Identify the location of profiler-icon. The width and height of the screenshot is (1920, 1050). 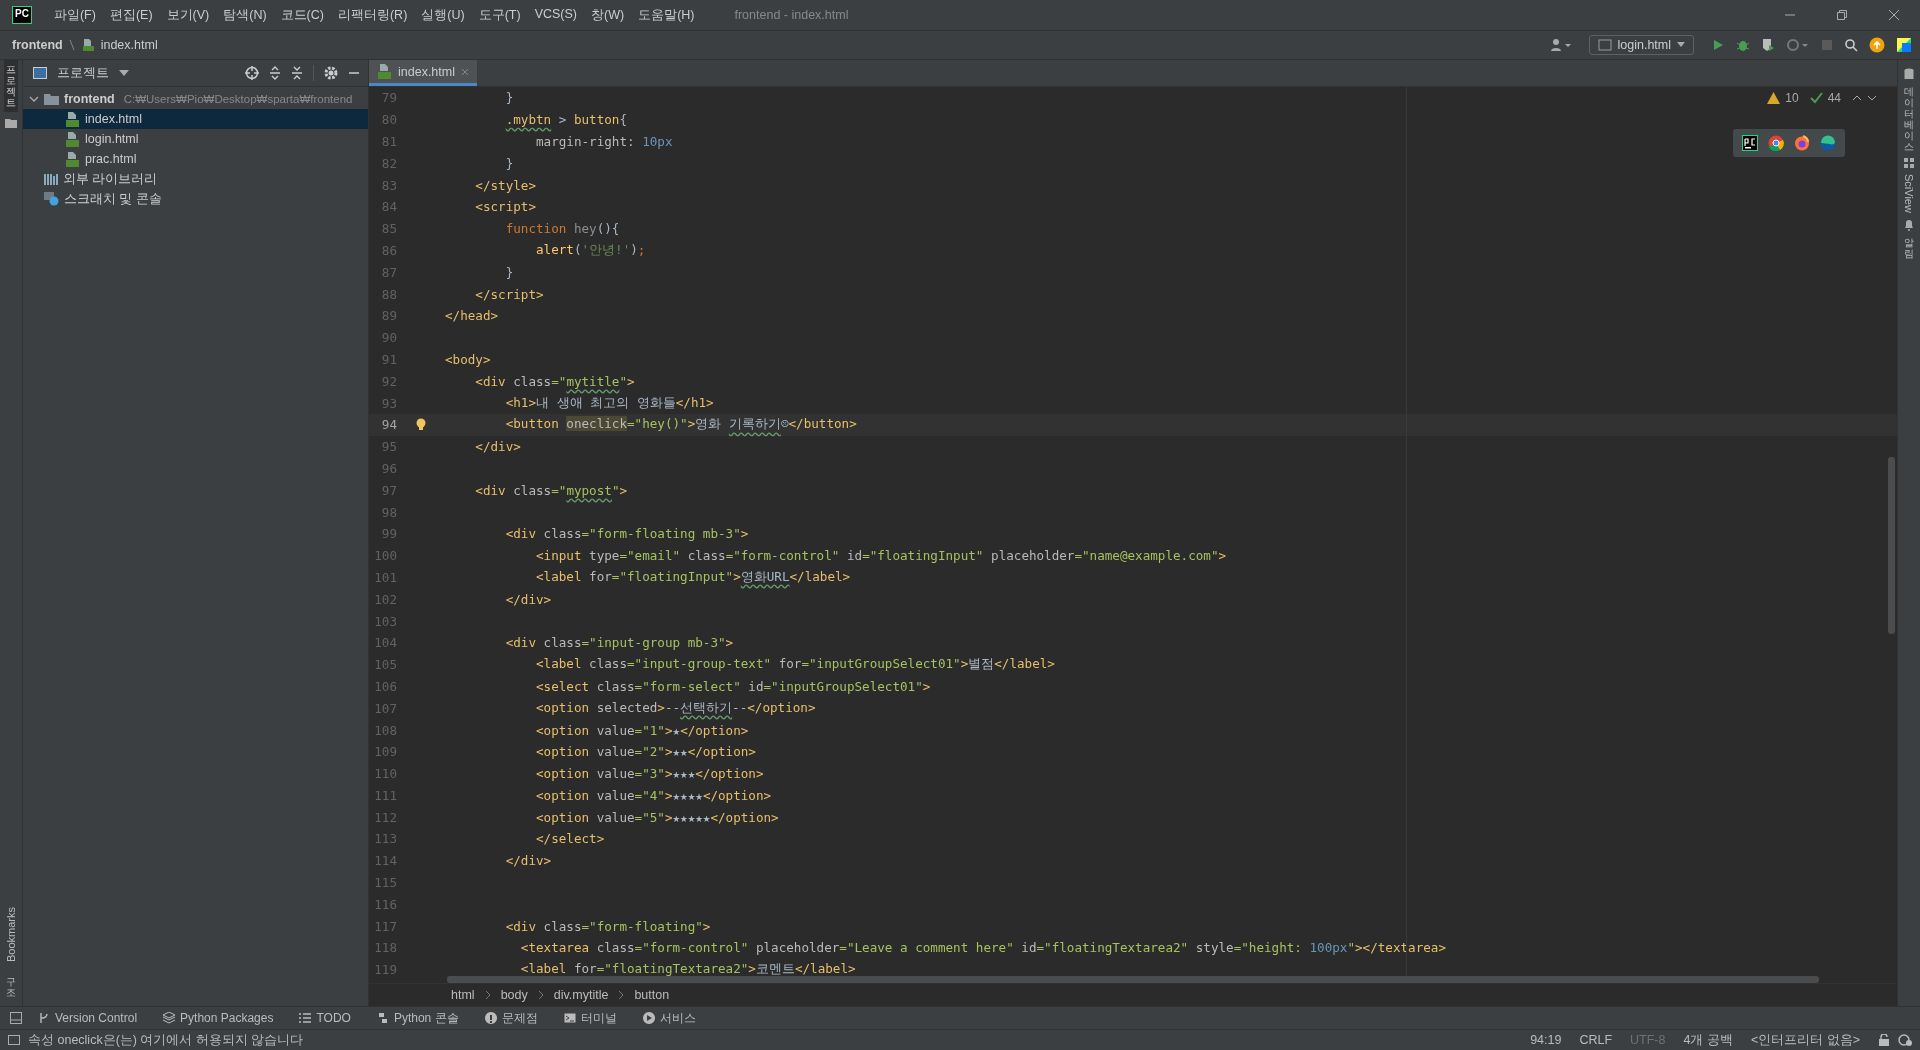
(1798, 45).